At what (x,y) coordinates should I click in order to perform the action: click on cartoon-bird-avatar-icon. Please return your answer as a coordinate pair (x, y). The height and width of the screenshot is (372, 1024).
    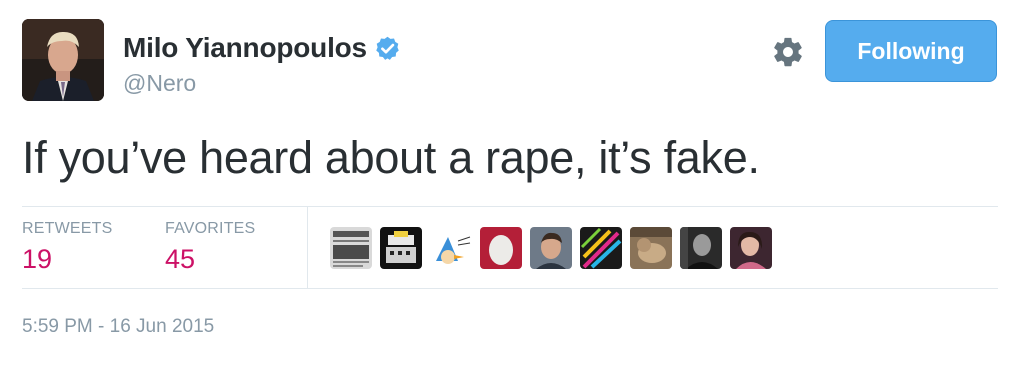
    Looking at the image, I should click on (451, 248).